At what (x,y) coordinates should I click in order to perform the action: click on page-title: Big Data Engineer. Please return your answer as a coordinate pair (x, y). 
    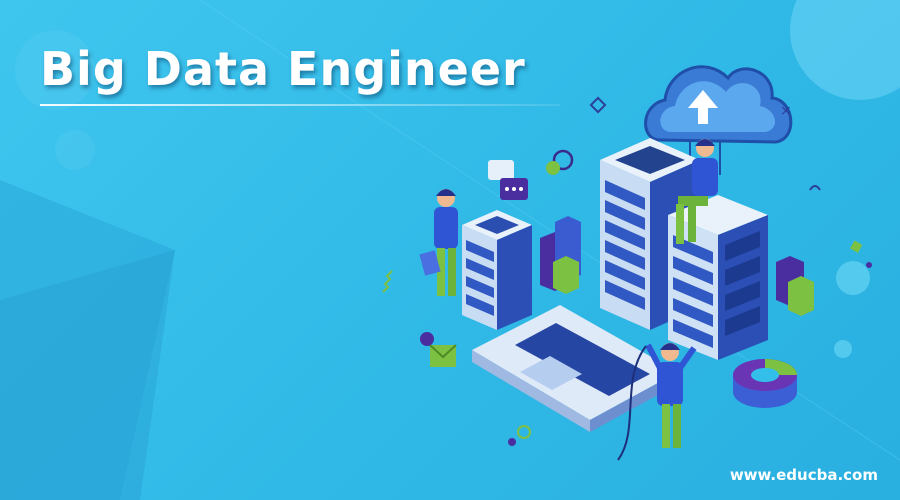
    Looking at the image, I should click on (283, 69).